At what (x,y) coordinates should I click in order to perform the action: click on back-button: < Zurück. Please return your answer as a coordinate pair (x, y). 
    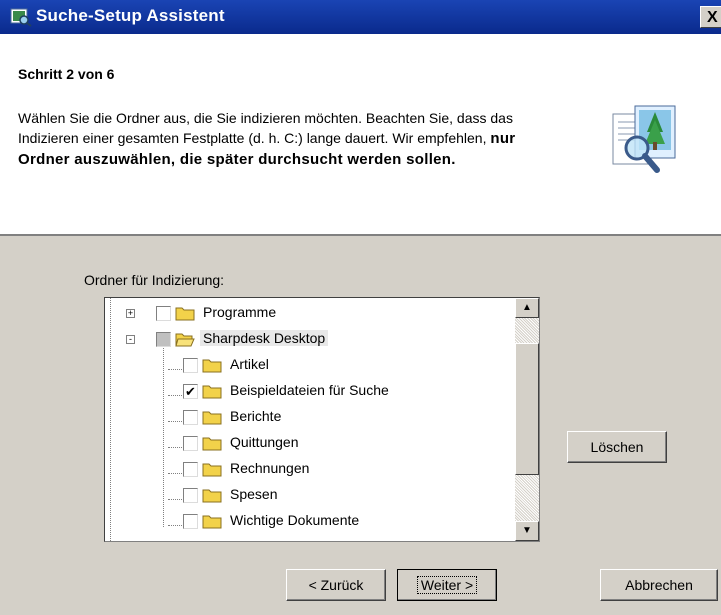
    Looking at the image, I should click on (336, 585).